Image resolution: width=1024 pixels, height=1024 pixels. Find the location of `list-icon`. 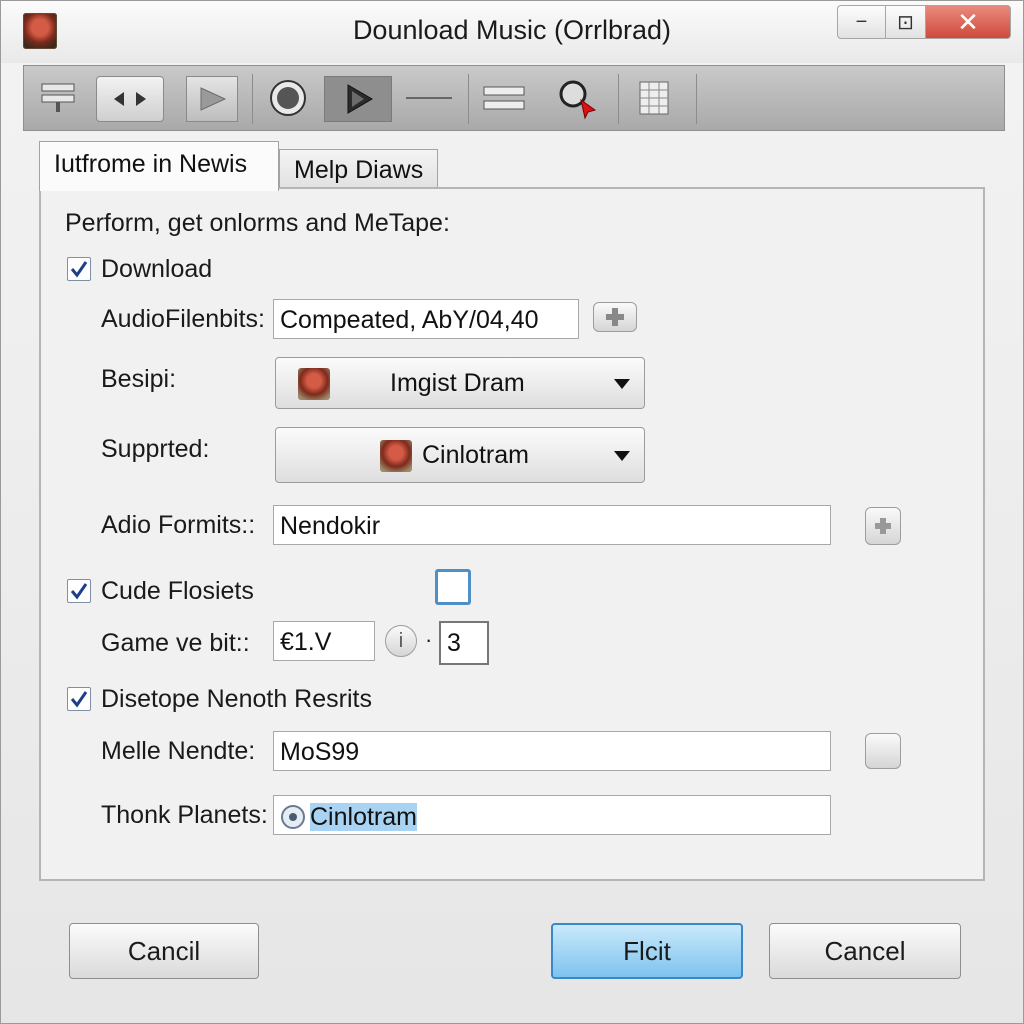

list-icon is located at coordinates (58, 98).